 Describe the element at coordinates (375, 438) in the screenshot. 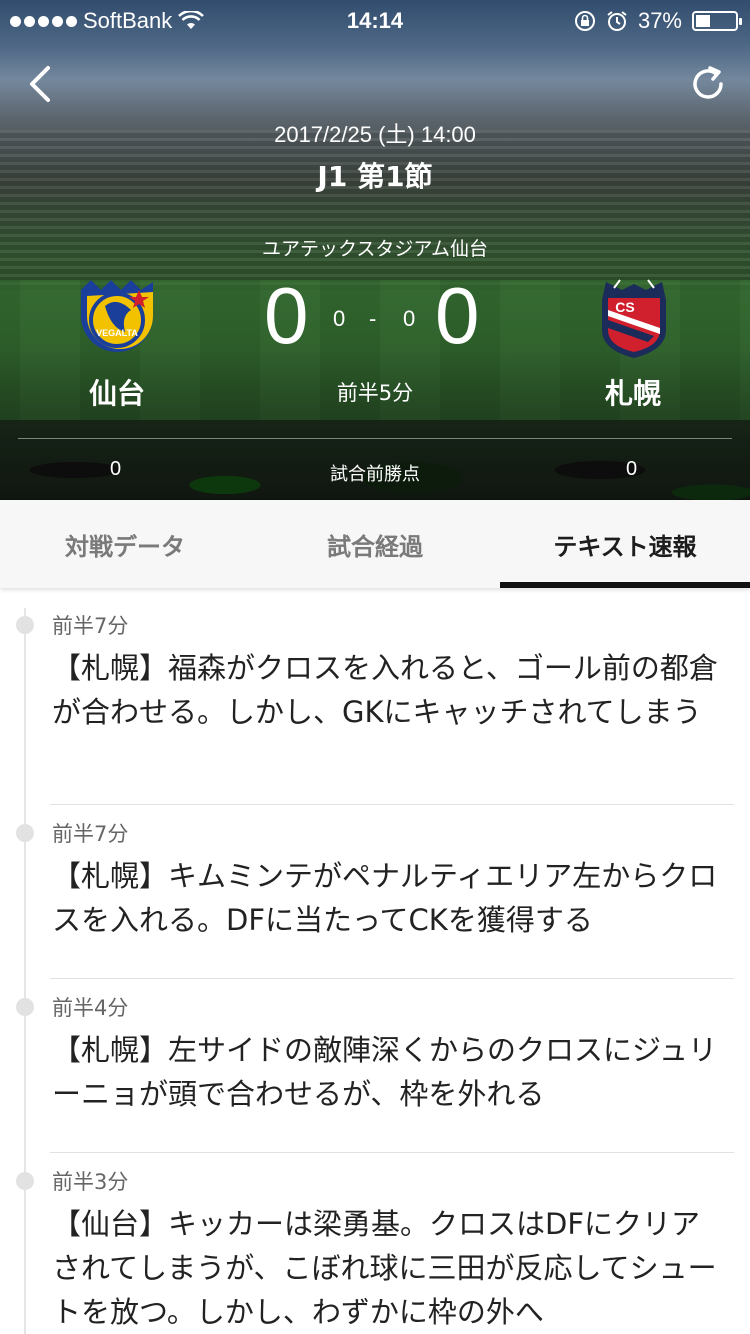

I see `header-divider` at that location.